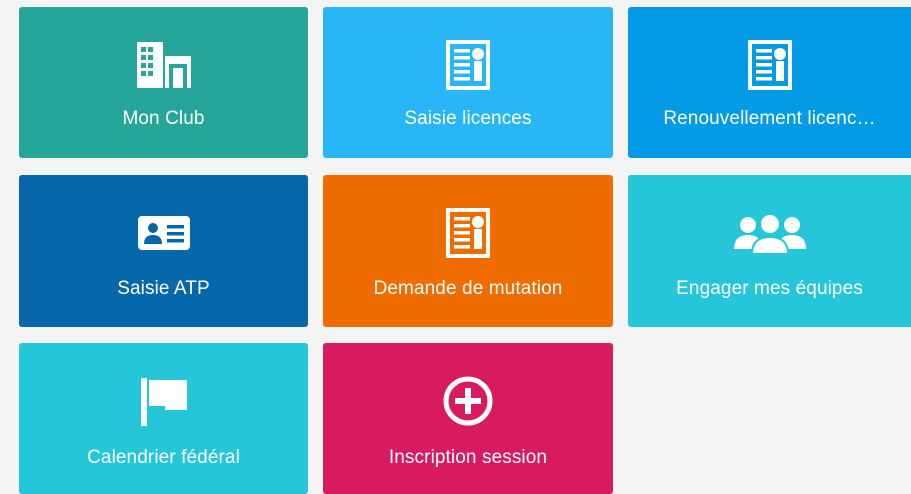  Describe the element at coordinates (769, 233) in the screenshot. I see `users-group-icon` at that location.